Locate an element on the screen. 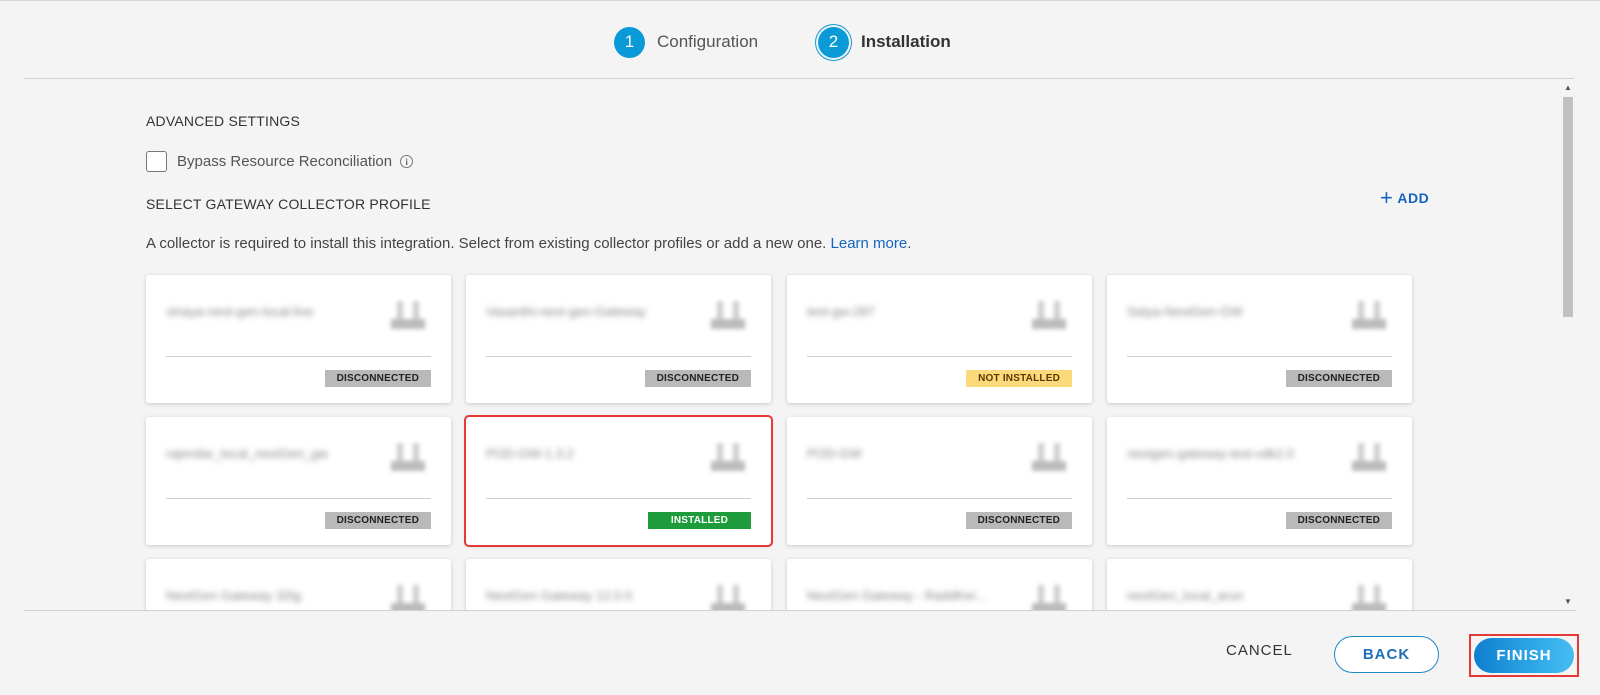 The width and height of the screenshot is (1600, 695). description-period: . is located at coordinates (909, 243).